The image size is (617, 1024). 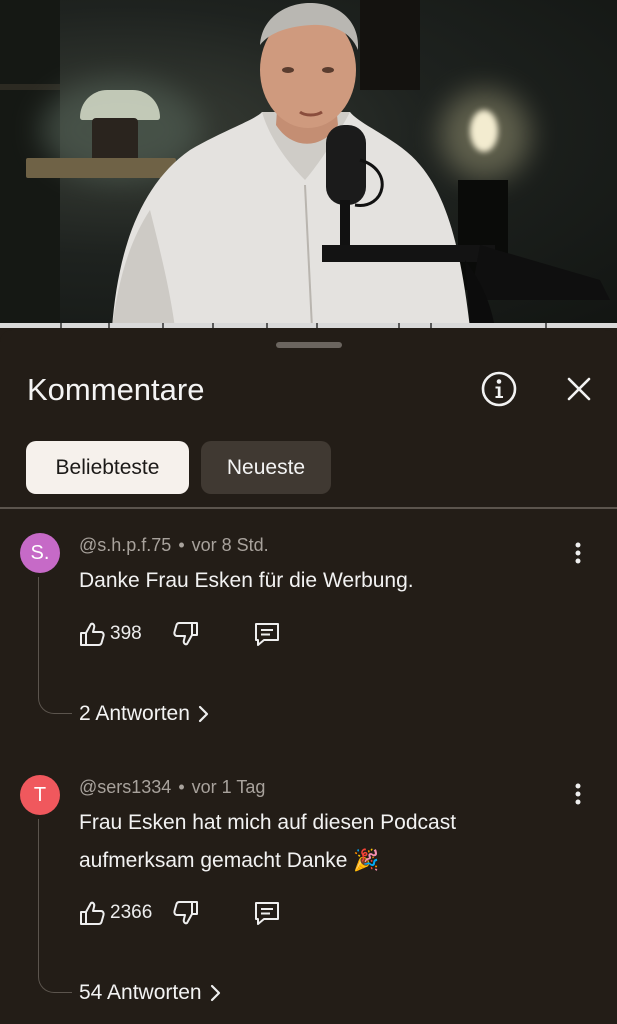 I want to click on view-replies-button: 2 Antworten, so click(x=144, y=714).